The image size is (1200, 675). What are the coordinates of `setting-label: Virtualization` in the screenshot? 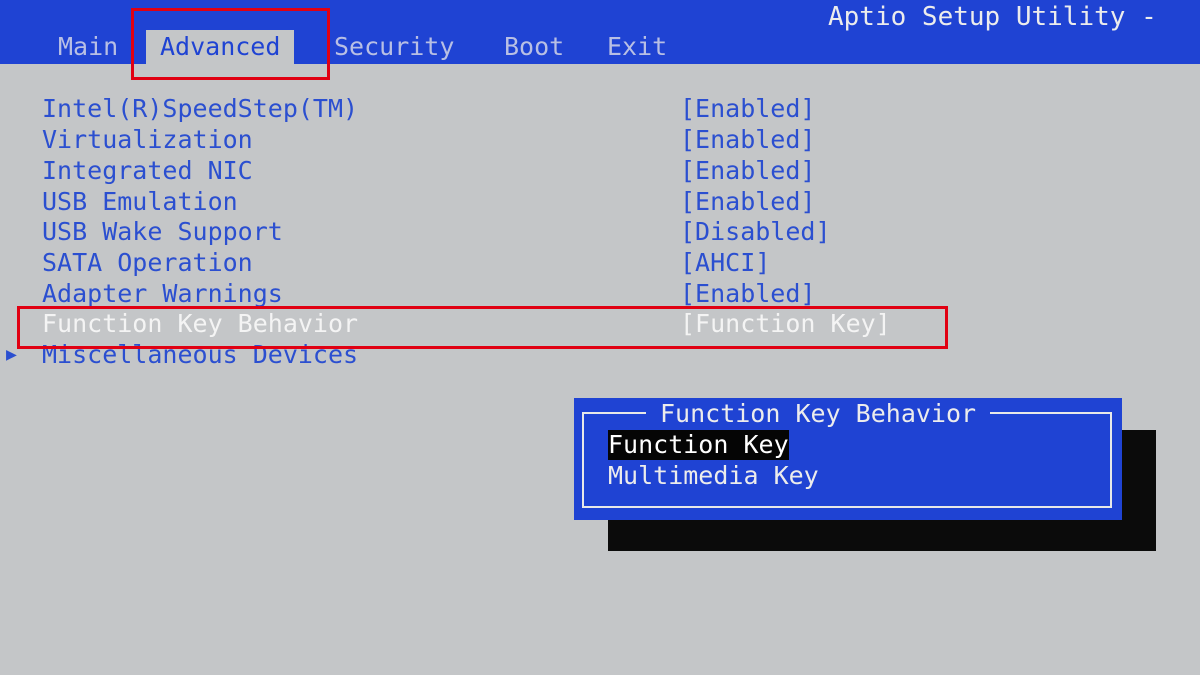 It's located at (147, 139).